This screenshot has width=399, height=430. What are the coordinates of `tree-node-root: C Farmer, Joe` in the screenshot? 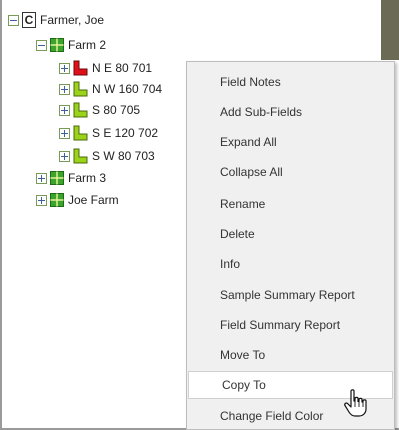 It's located at (56, 20).